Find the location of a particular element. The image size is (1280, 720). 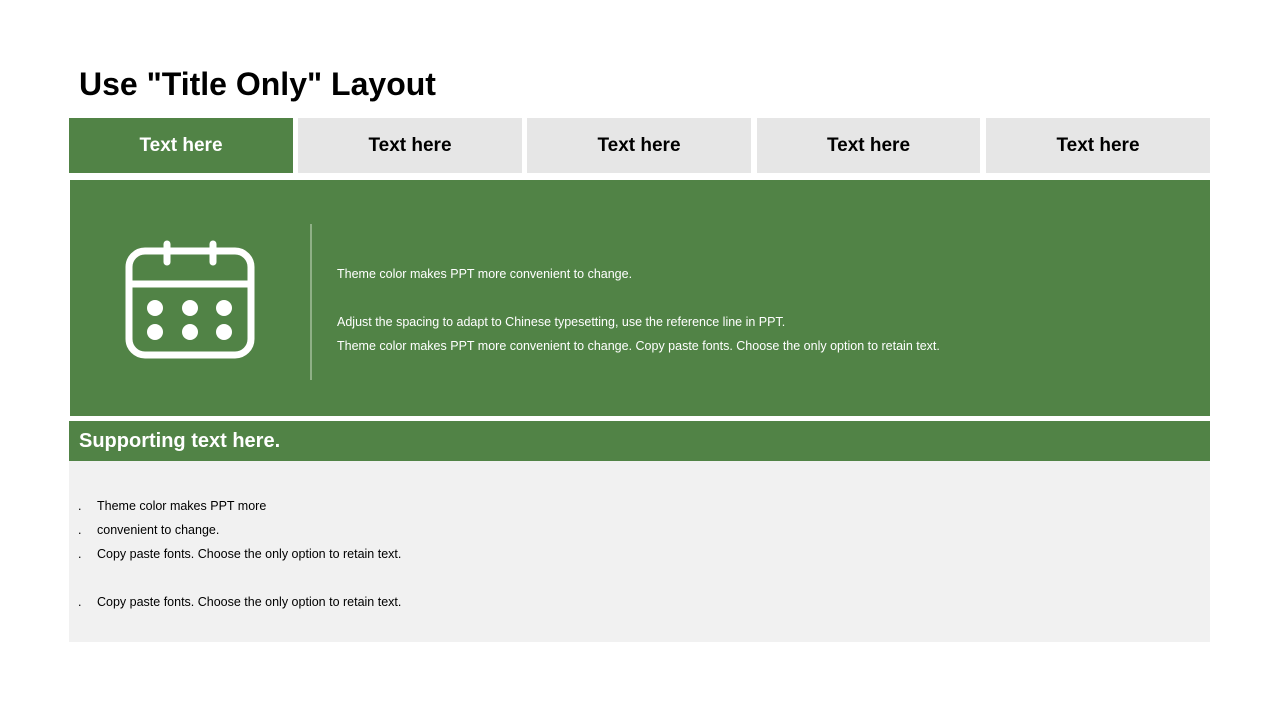

tab-1: Text here is located at coordinates (181, 145).